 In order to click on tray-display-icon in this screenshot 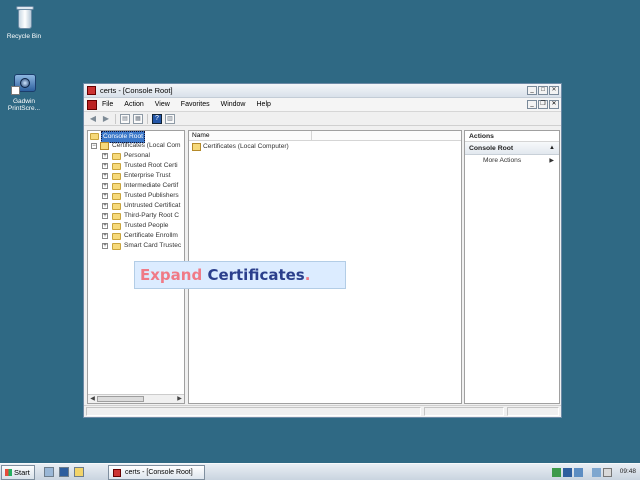, I will do `click(578, 472)`.